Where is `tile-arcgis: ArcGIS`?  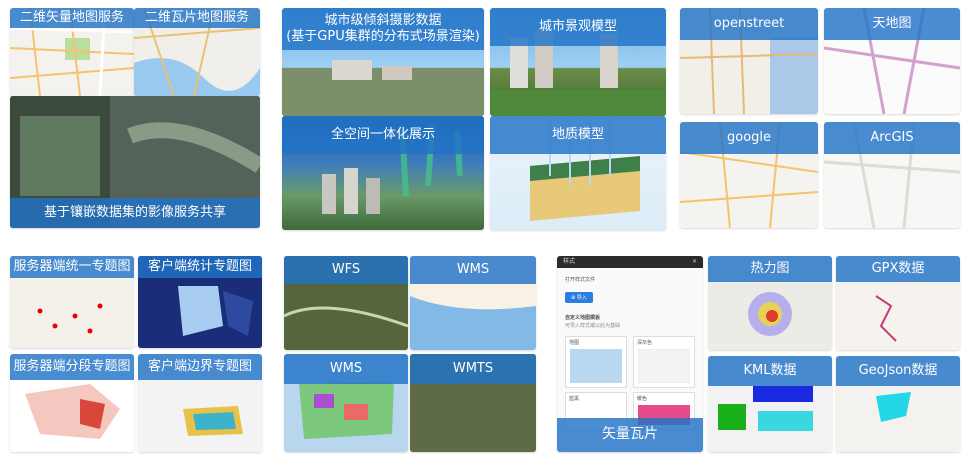 tile-arcgis: ArcGIS is located at coordinates (892, 175).